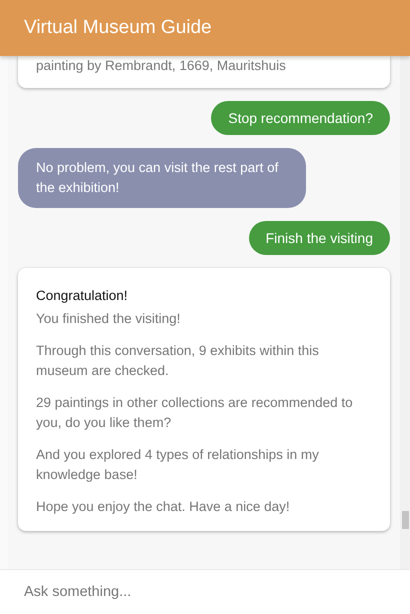 The image size is (410, 614). Describe the element at coordinates (118, 28) in the screenshot. I see `app-title: Virtual Museum Guide` at that location.